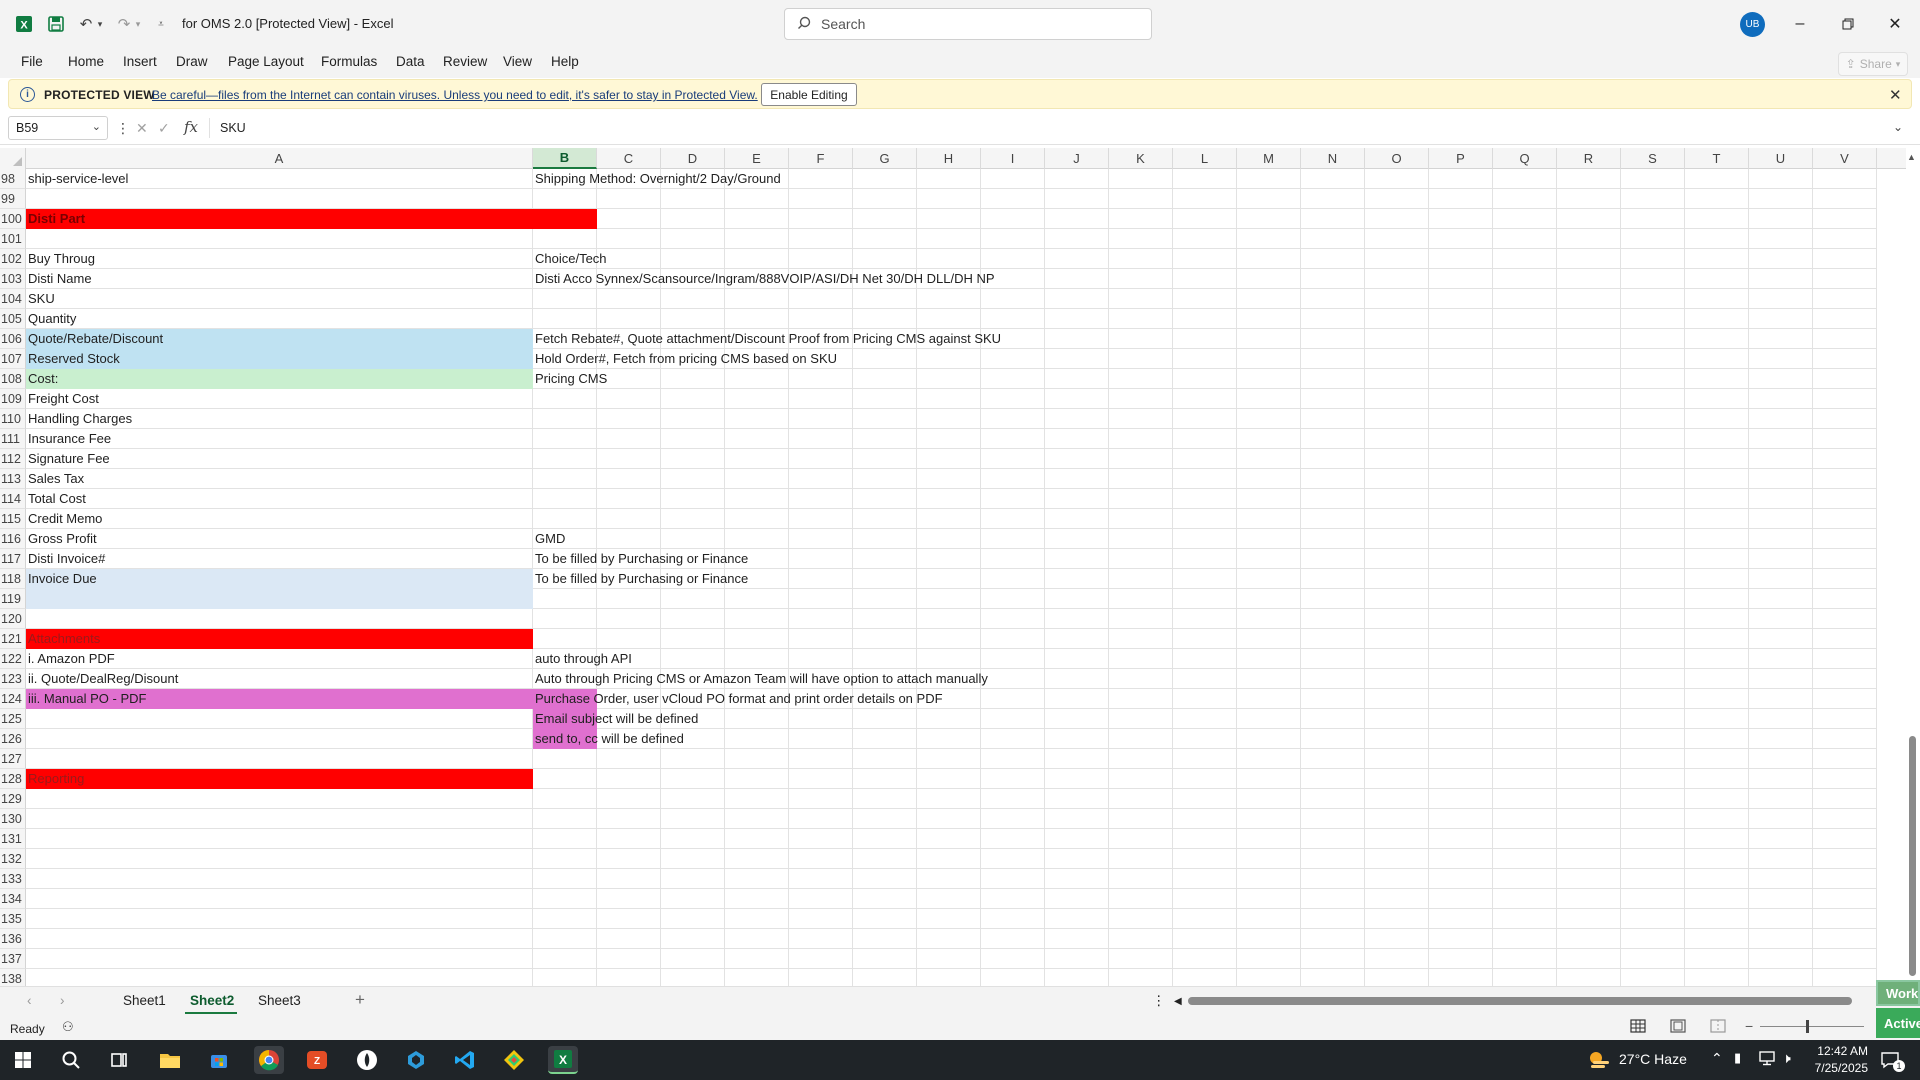  What do you see at coordinates (809, 94) in the screenshot?
I see `enable-editing-button: Enable Editing` at bounding box center [809, 94].